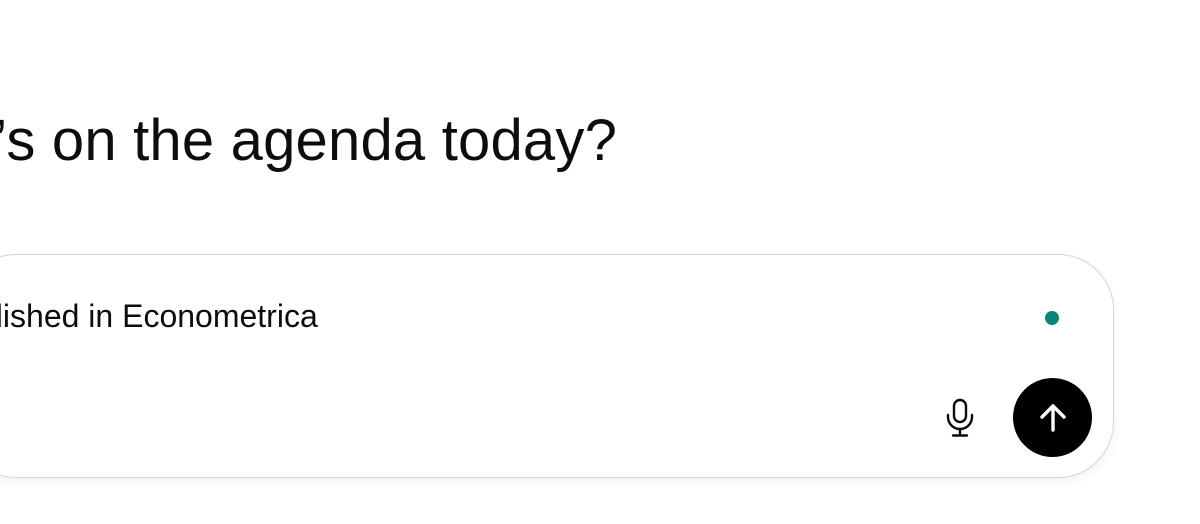 The height and width of the screenshot is (524, 1200). Describe the element at coordinates (1052, 318) in the screenshot. I see `status-dot-indicator` at that location.